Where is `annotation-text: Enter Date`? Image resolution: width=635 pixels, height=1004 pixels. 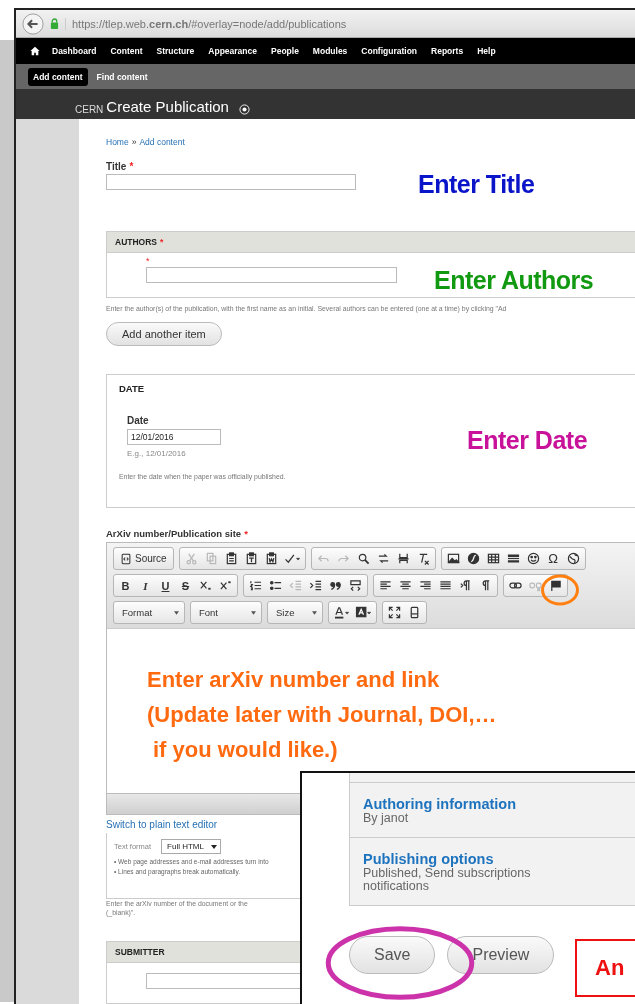 annotation-text: Enter Date is located at coordinates (527, 440).